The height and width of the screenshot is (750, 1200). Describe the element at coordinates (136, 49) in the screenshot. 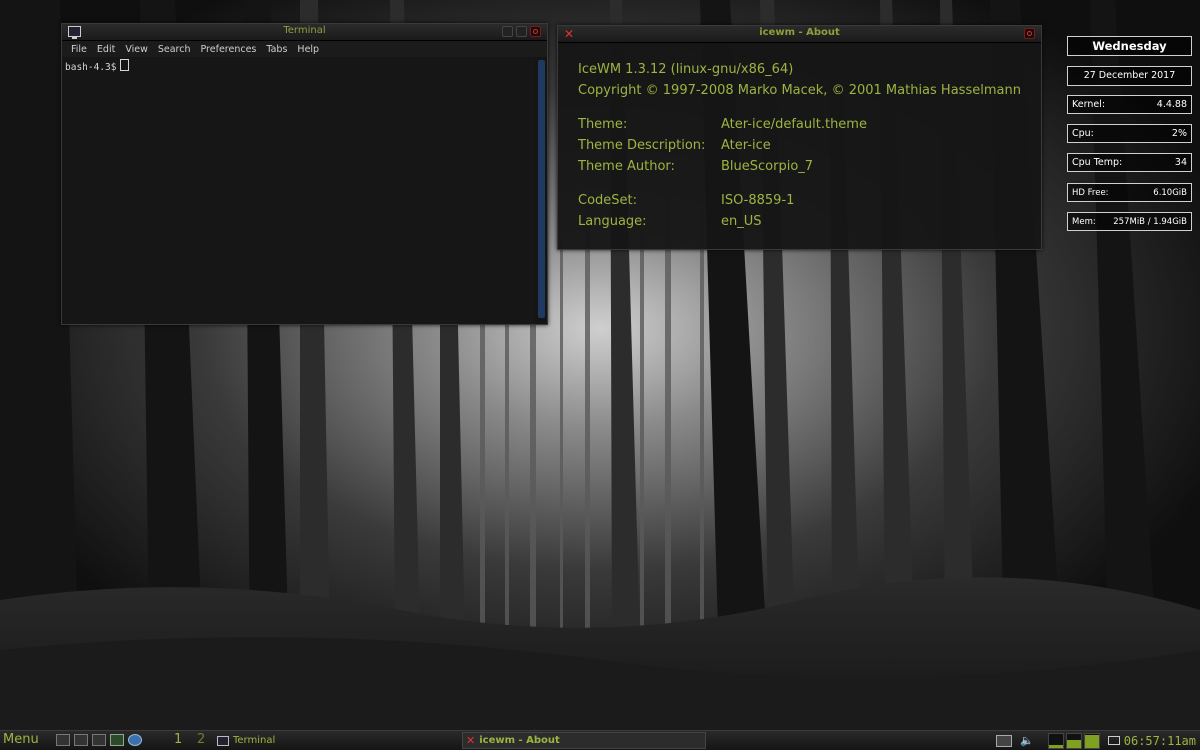

I see `menu-view: View` at that location.